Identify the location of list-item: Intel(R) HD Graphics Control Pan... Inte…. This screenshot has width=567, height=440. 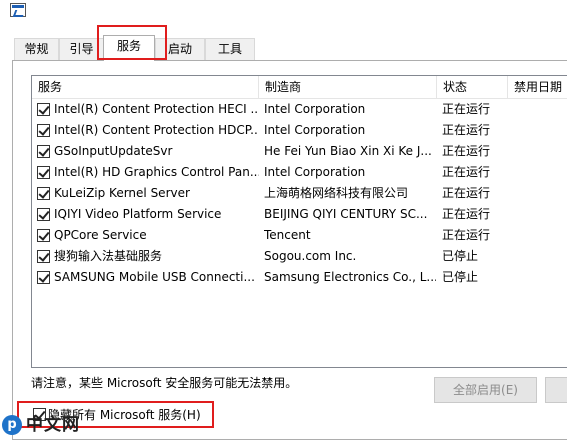
(299, 172).